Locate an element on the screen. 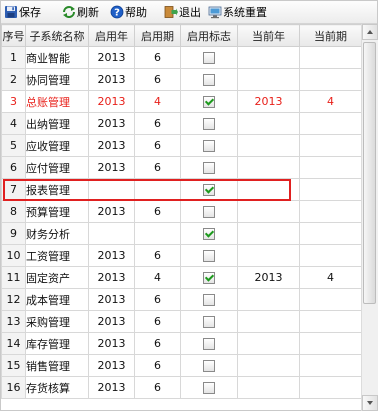 This screenshot has width=378, height=411. table-row: 12 成本管理 2013 6 is located at coordinates (181, 299).